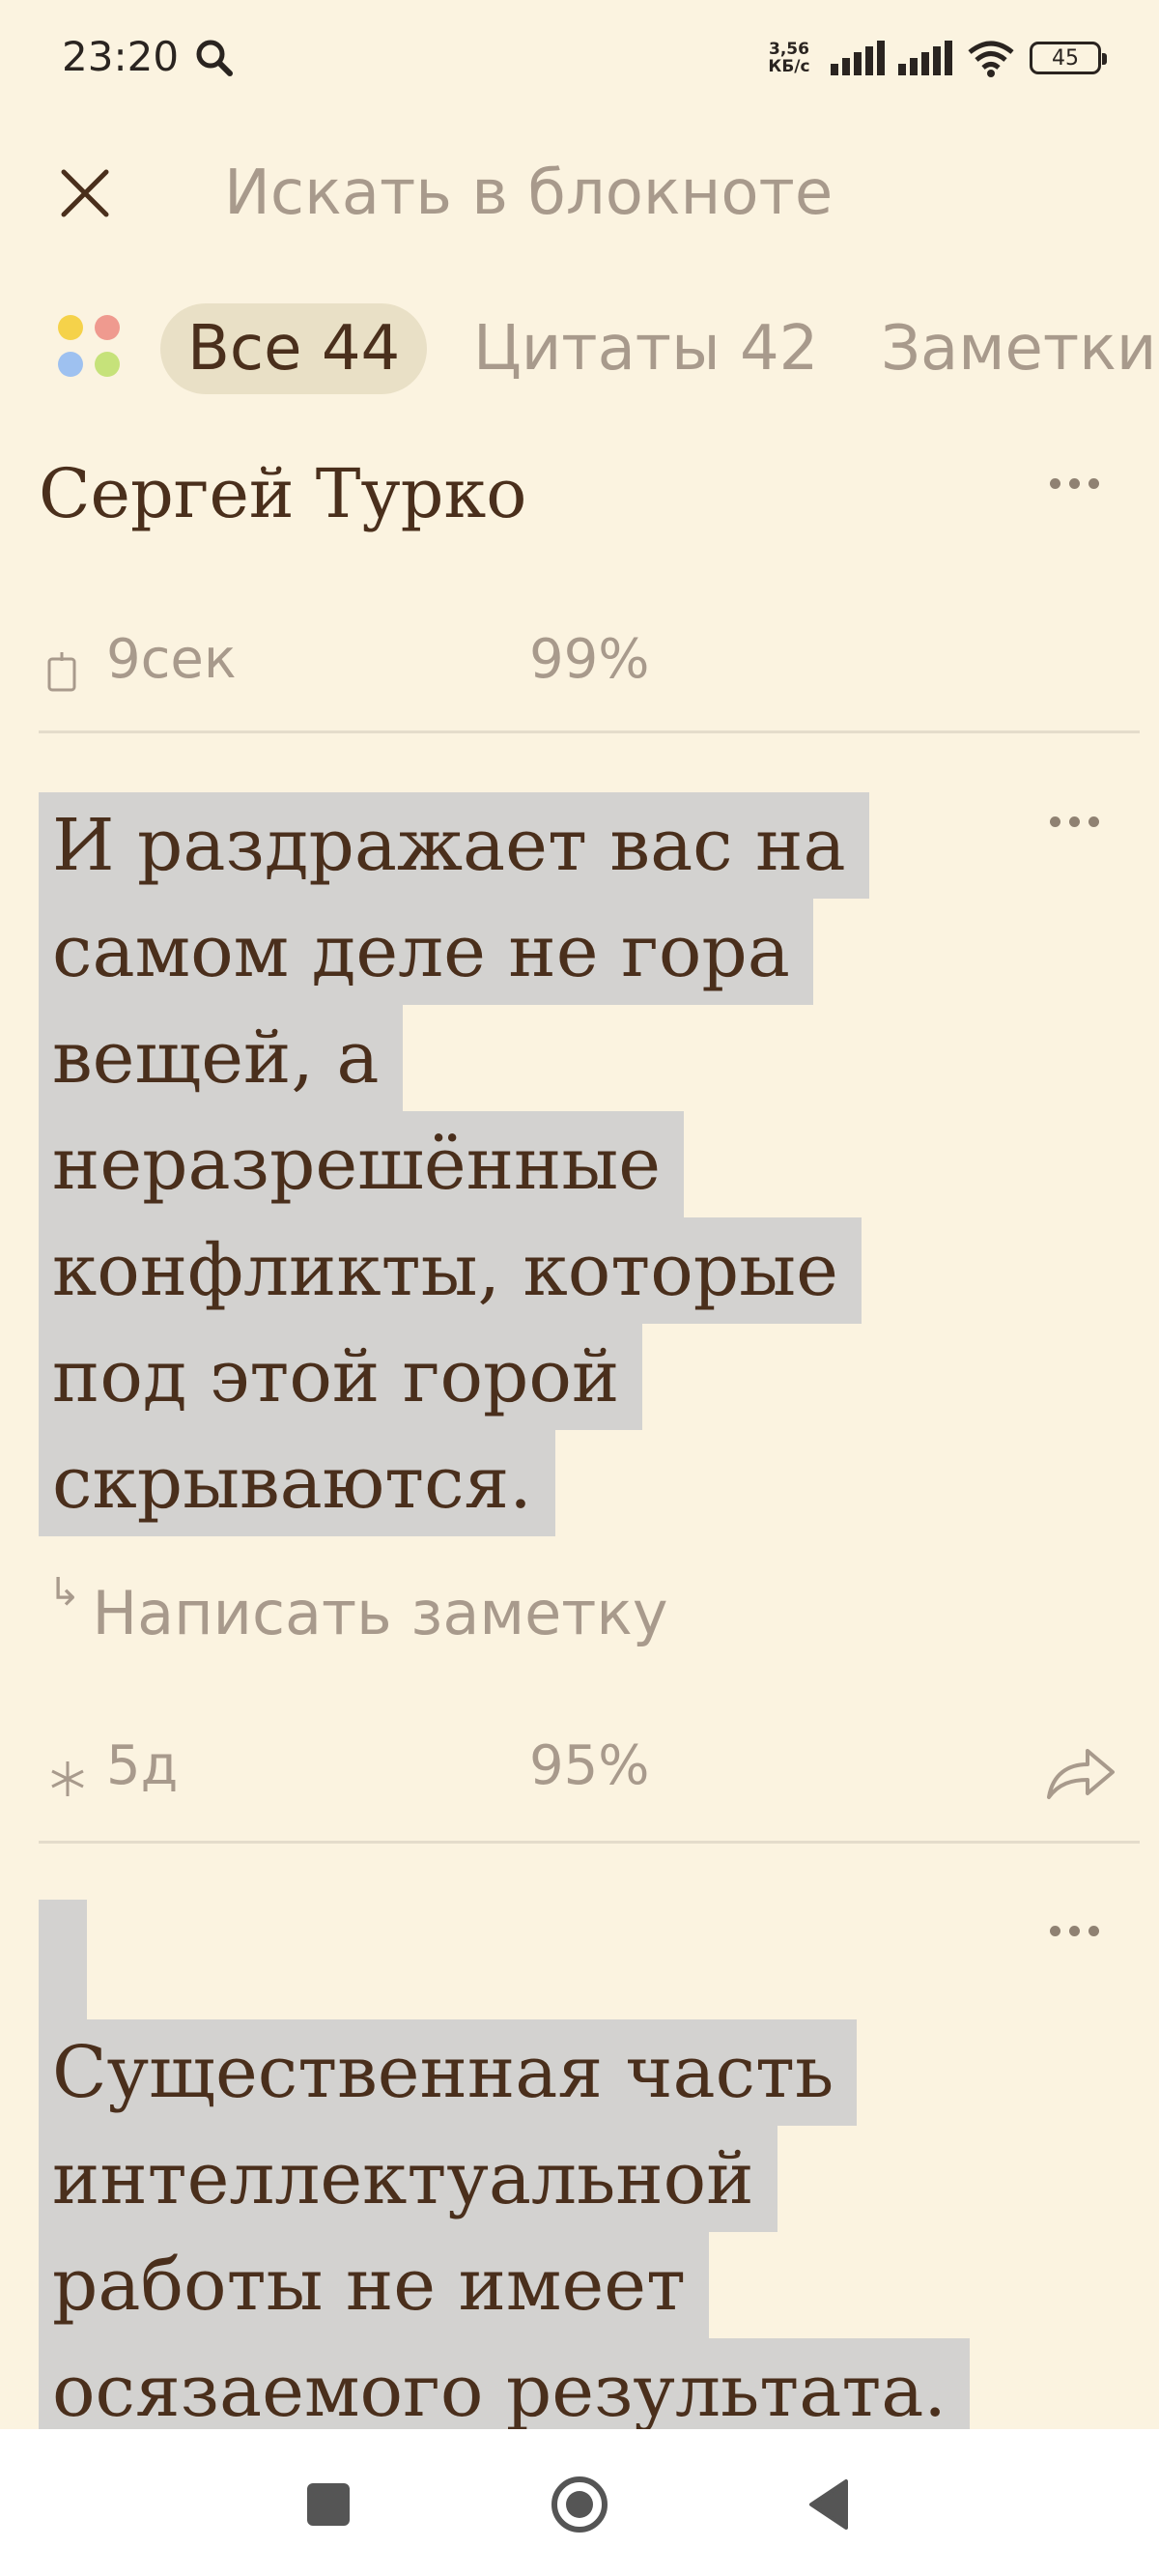  What do you see at coordinates (142, 1766) in the screenshot?
I see `quote-age: 5д` at bounding box center [142, 1766].